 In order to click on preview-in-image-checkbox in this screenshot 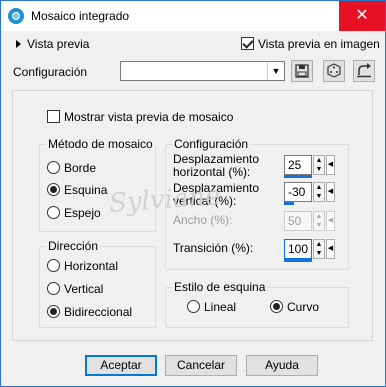, I will do `click(247, 43)`.